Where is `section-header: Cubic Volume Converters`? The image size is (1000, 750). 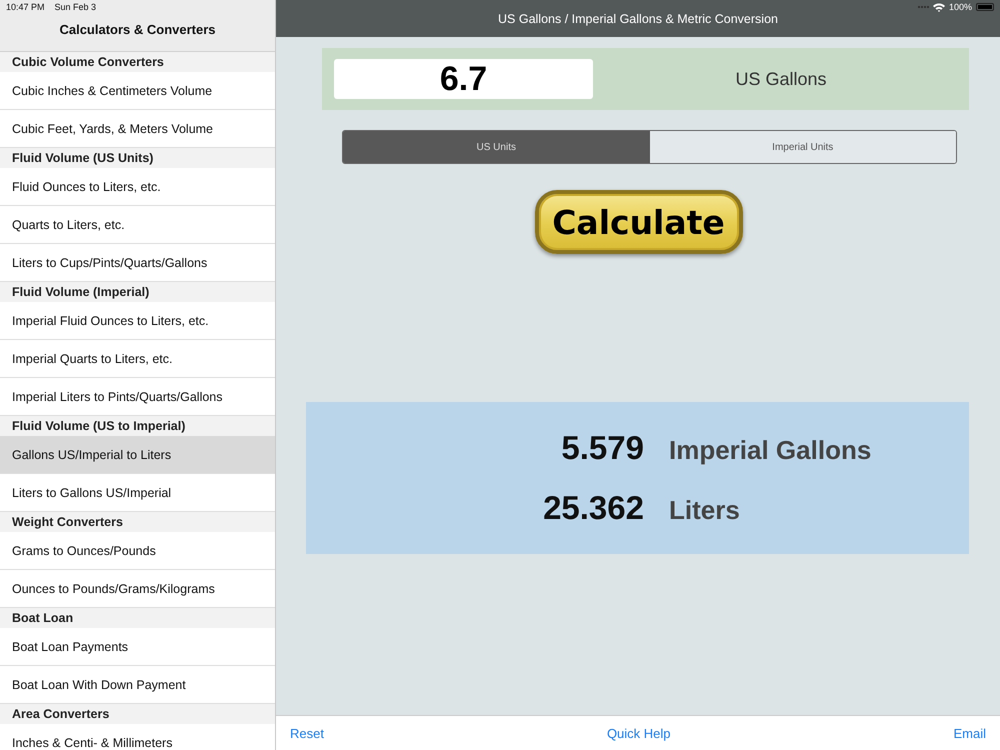 section-header: Cubic Volume Converters is located at coordinates (137, 62).